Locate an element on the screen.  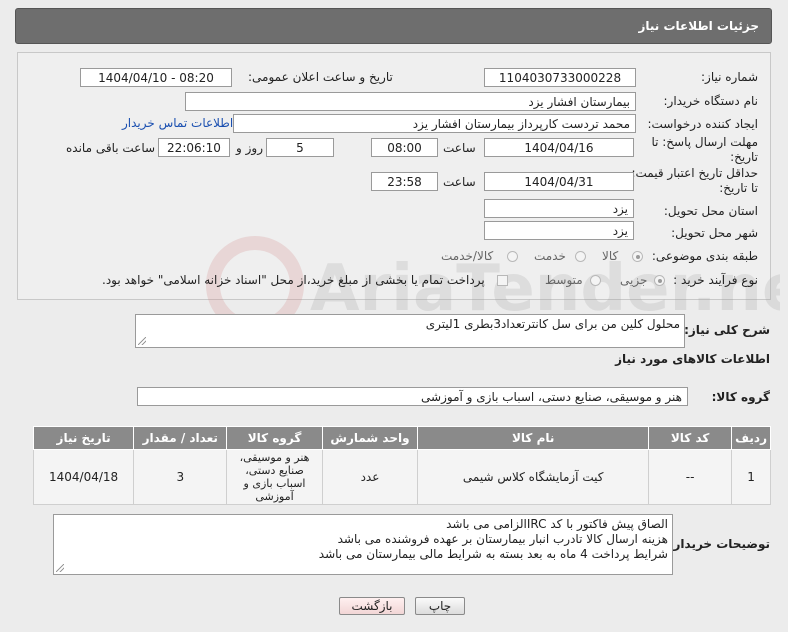
category-option-goods-service: کالا/خدمت is located at coordinates (467, 256).